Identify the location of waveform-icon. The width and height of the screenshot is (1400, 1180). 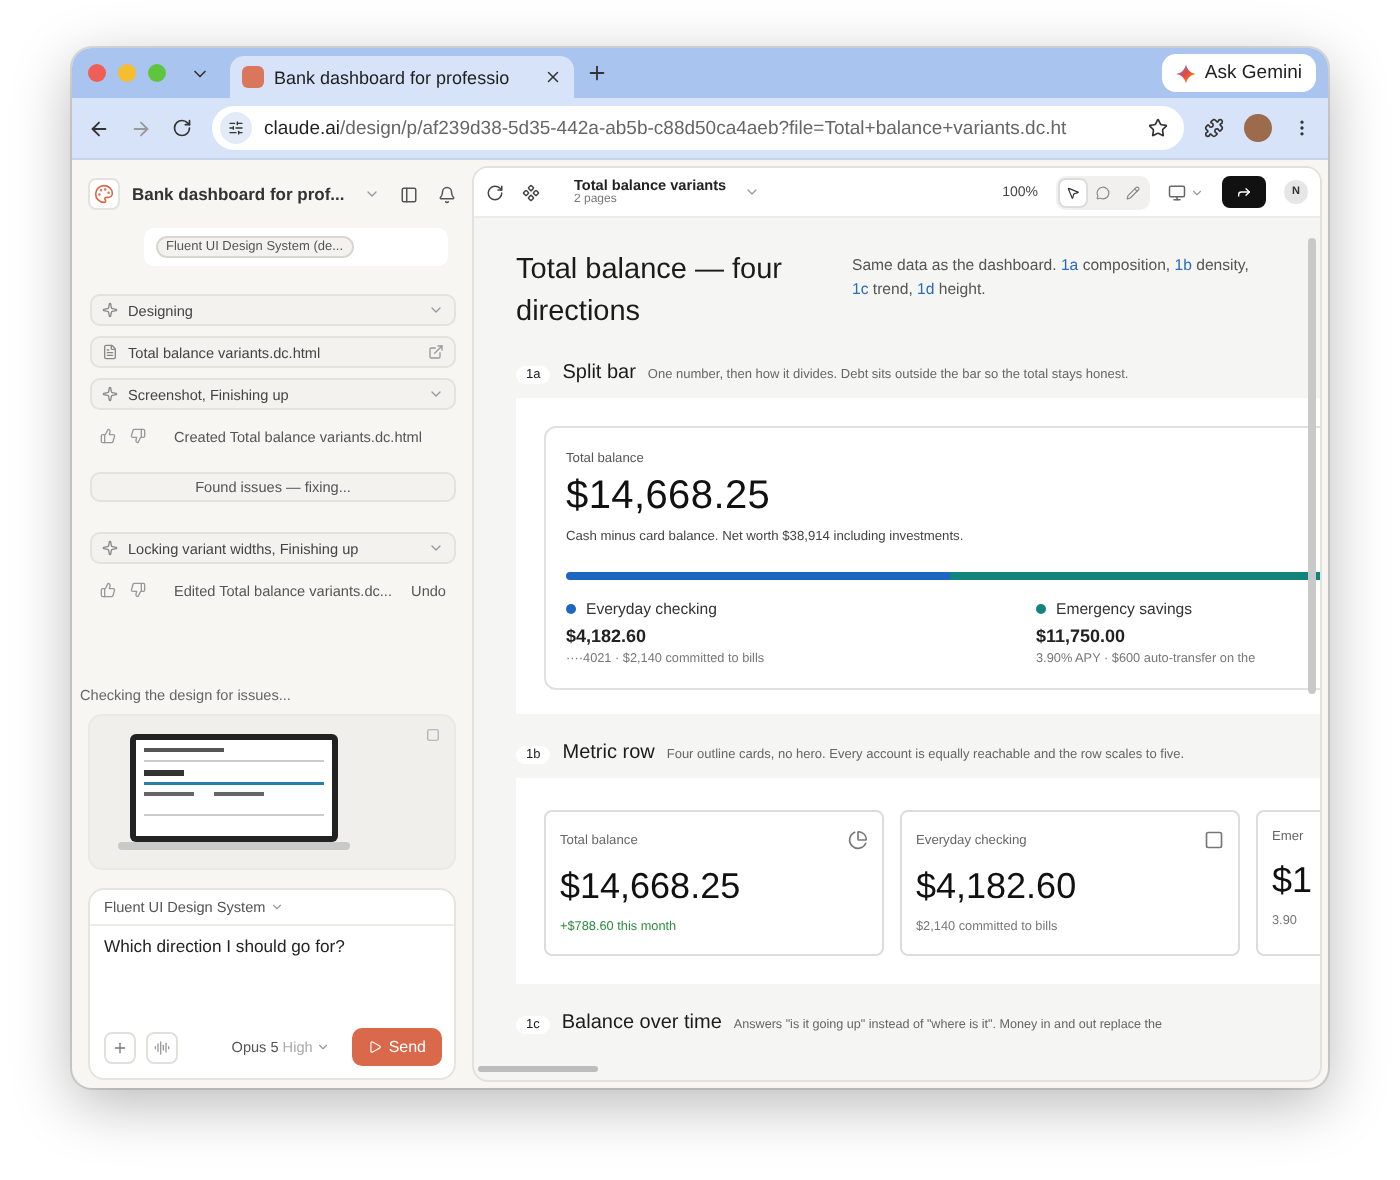
(162, 1047).